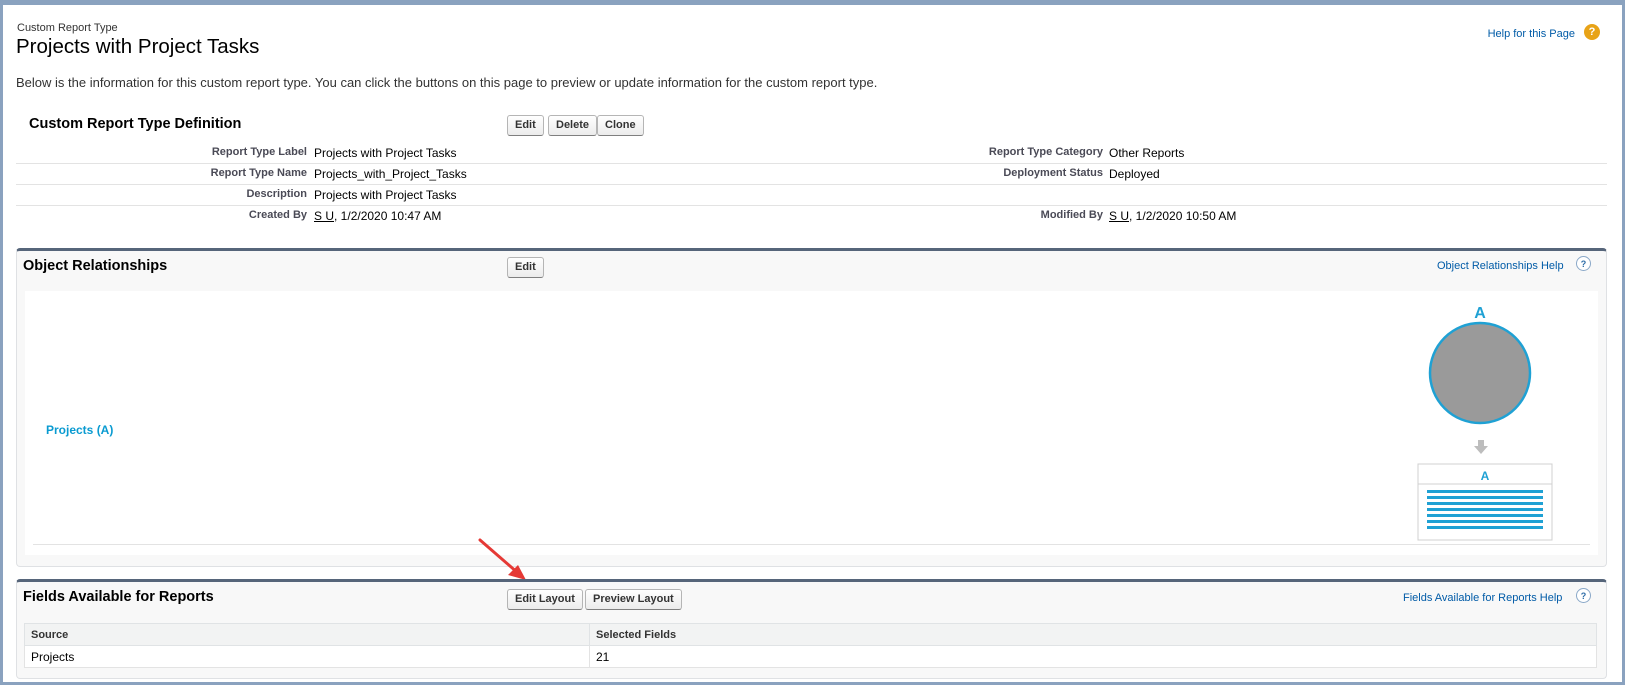  I want to click on field-label: Report Type Category, so click(1045, 152).